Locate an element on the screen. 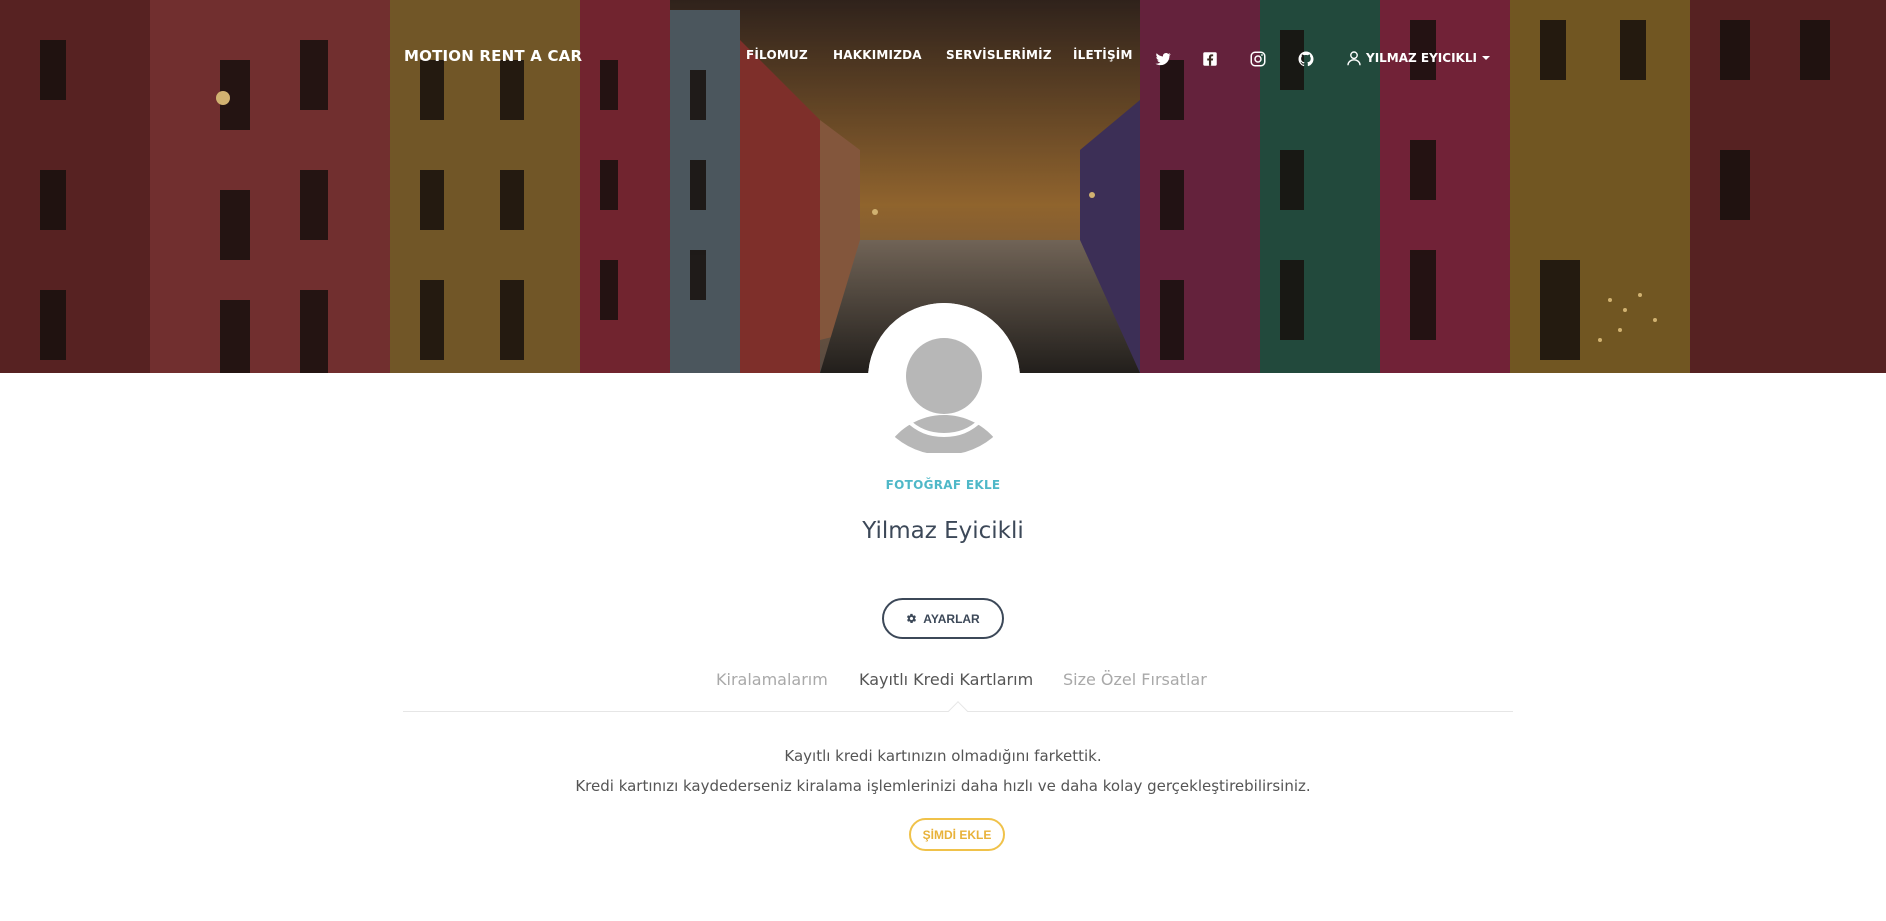 The height and width of the screenshot is (921, 1886). avatar-placeholder-icon is located at coordinates (944, 379).